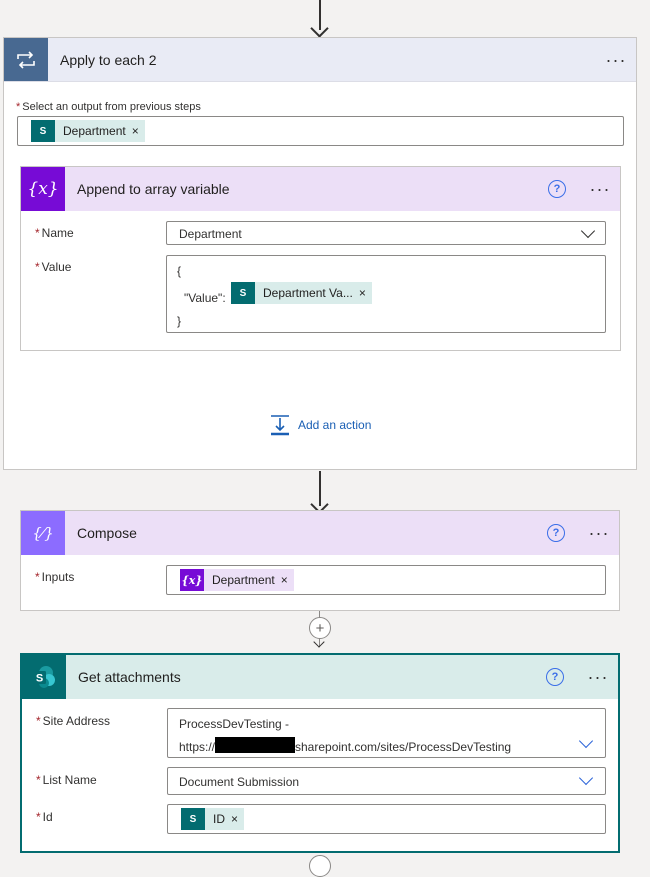 This screenshot has height=877, width=650. I want to click on compose-header: {⁄} Compose ? ···, so click(320, 533).